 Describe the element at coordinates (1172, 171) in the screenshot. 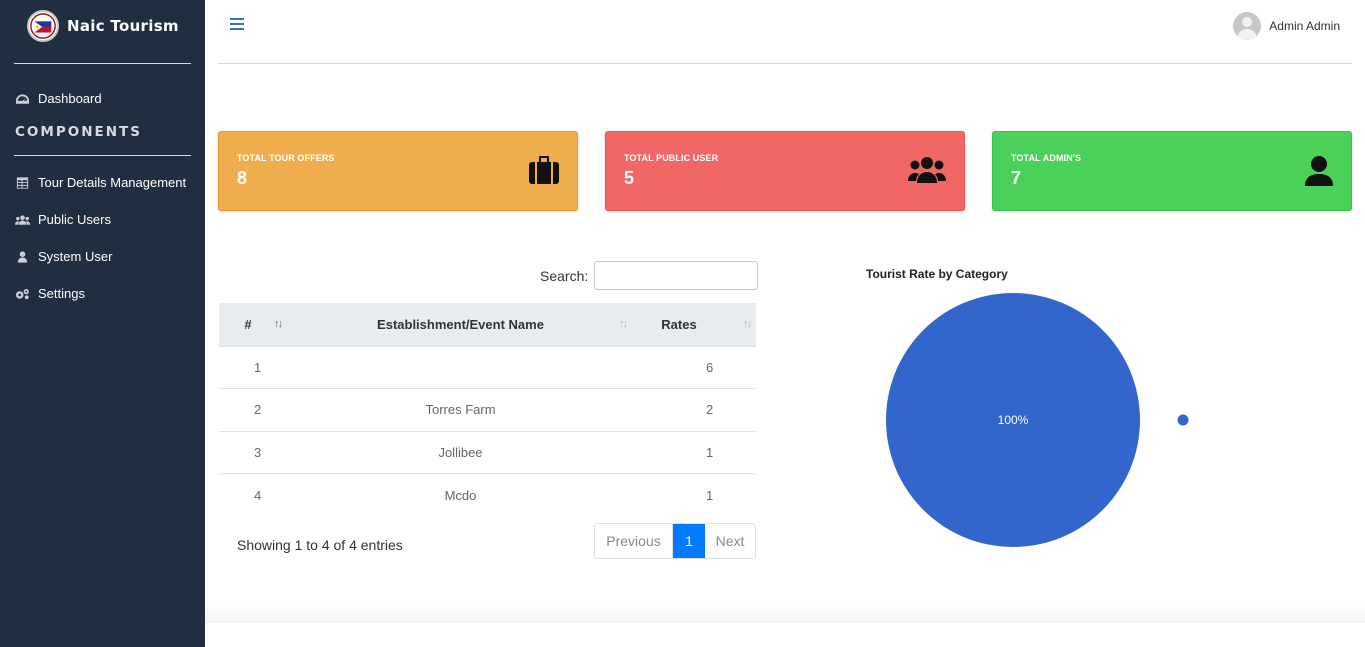

I see `stat-card-admins: TOTAL ADMIN'S 7` at that location.